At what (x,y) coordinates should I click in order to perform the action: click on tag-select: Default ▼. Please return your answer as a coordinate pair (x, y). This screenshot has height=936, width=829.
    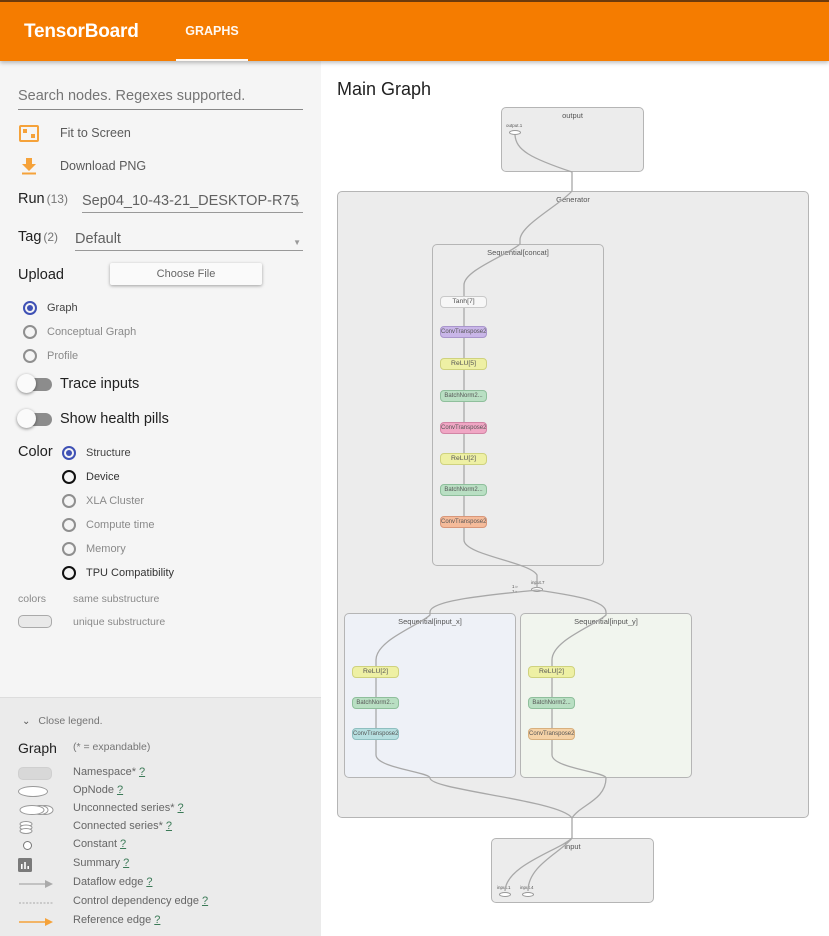
    Looking at the image, I should click on (189, 240).